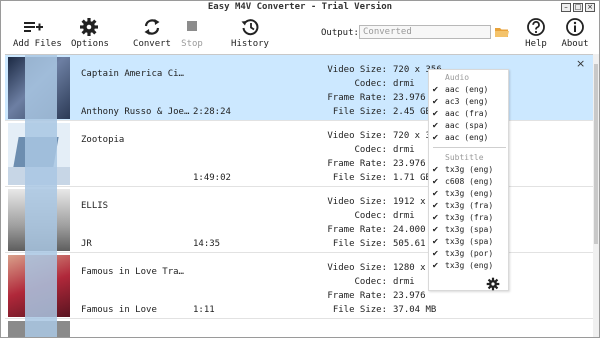  I want to click on remove-item-button: ×, so click(580, 63).